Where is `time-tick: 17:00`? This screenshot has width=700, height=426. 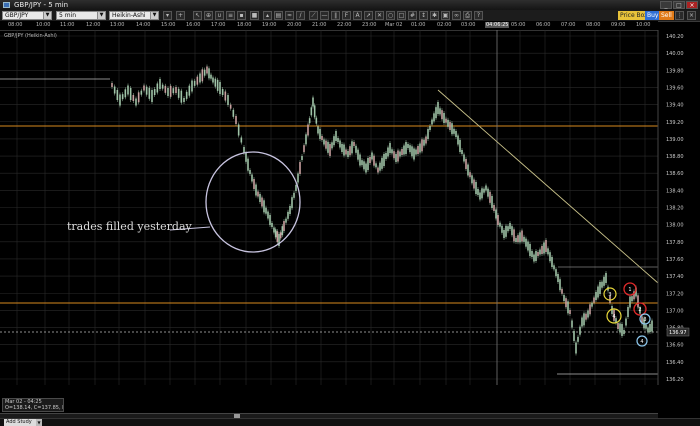 time-tick: 17:00 is located at coordinates (218, 25).